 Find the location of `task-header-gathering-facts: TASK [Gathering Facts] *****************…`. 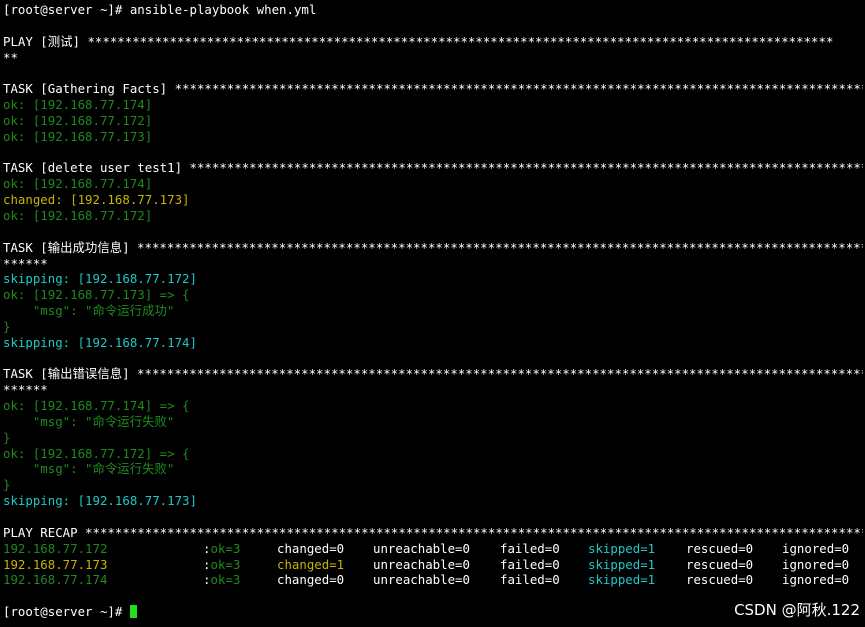

task-header-gathering-facts: TASK [Gathering Facts] *****************… is located at coordinates (433, 89).